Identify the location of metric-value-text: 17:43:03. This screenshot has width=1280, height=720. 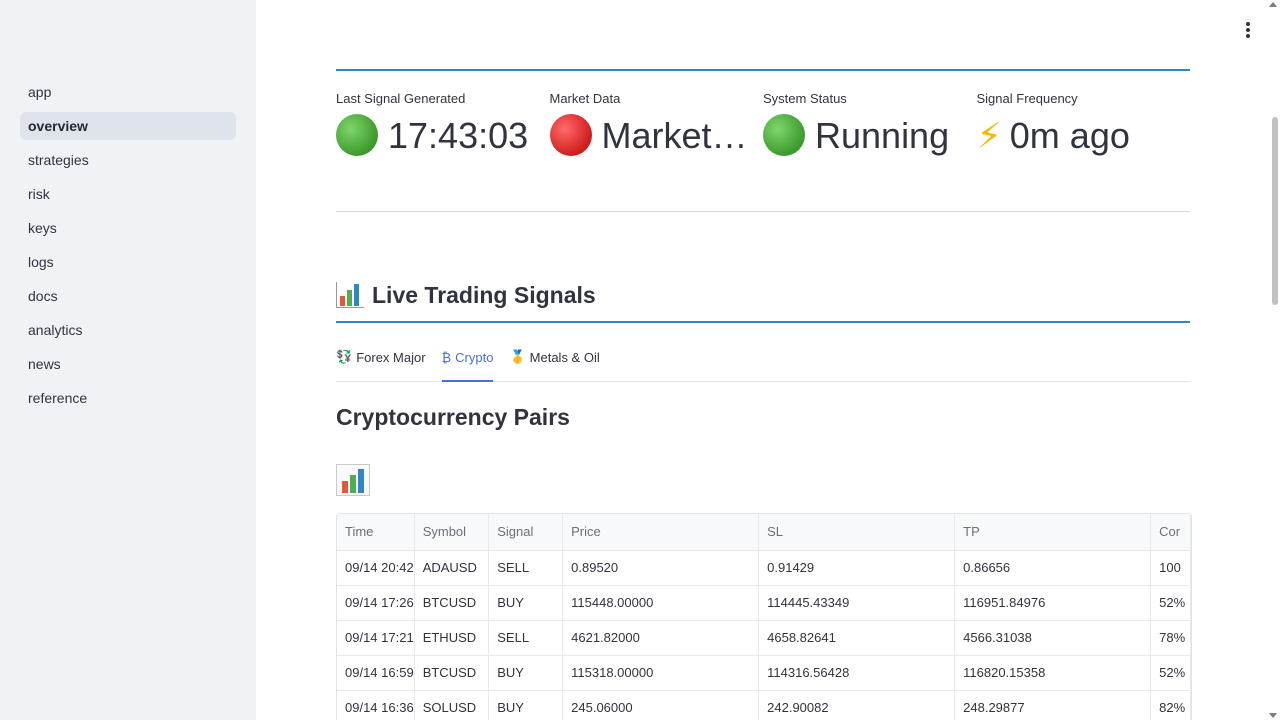
(458, 135).